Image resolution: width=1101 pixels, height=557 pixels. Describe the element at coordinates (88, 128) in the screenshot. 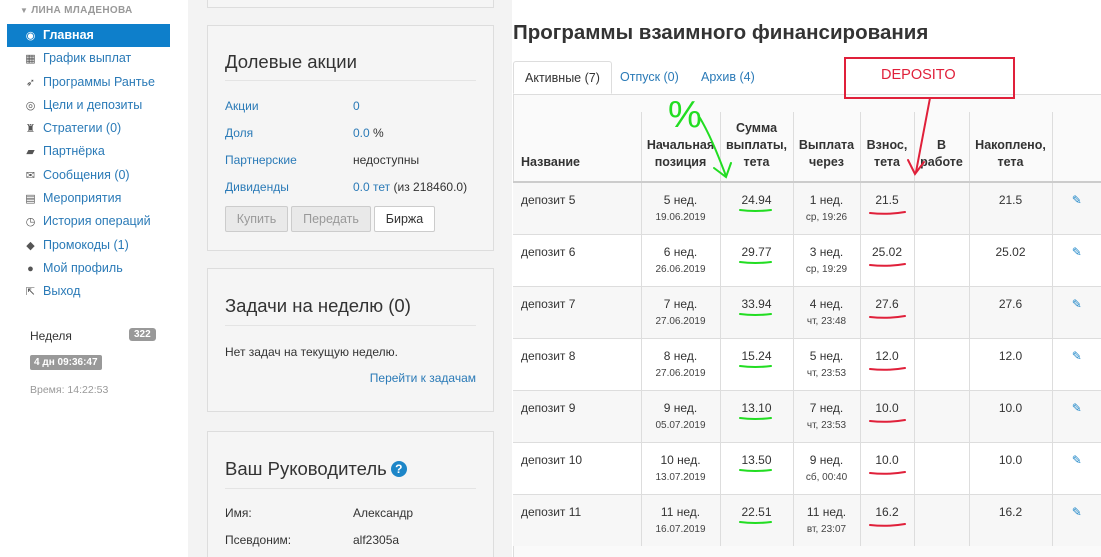

I see `sidebar-item-4: ♜ Стратегии (0)` at that location.